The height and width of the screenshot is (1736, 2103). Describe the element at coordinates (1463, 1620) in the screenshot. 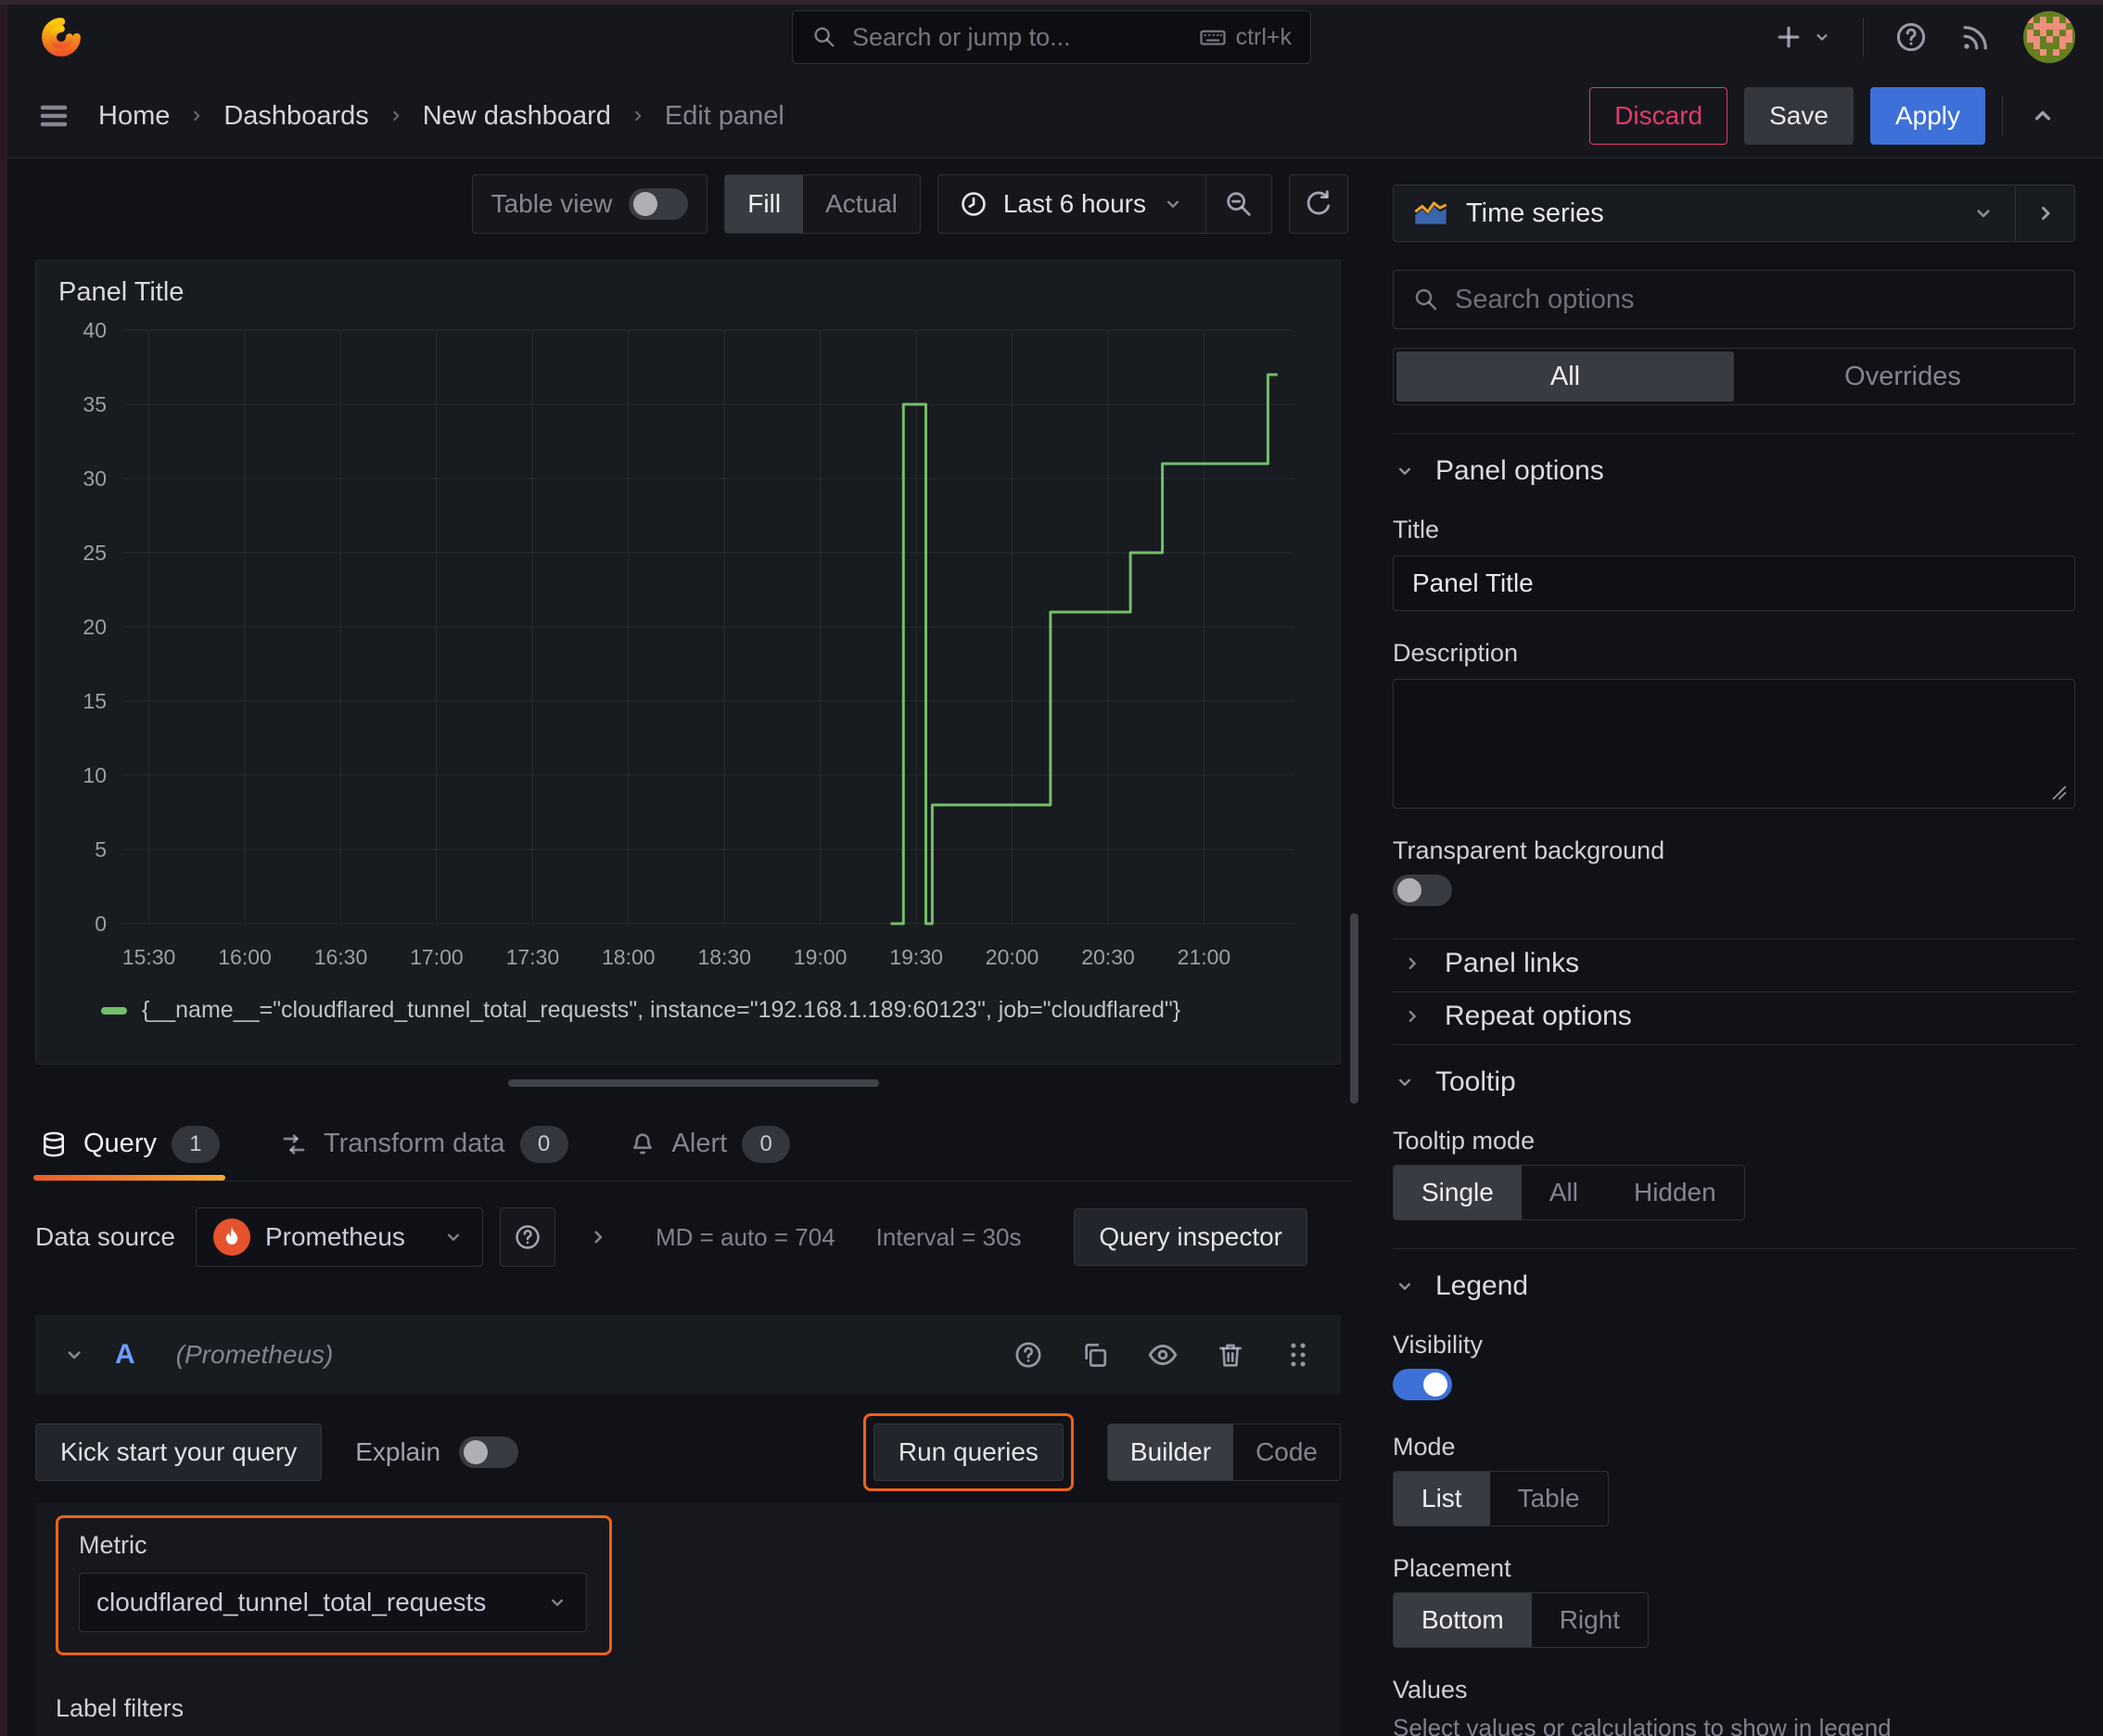

I see `placement-bottom-option: Bottom` at that location.